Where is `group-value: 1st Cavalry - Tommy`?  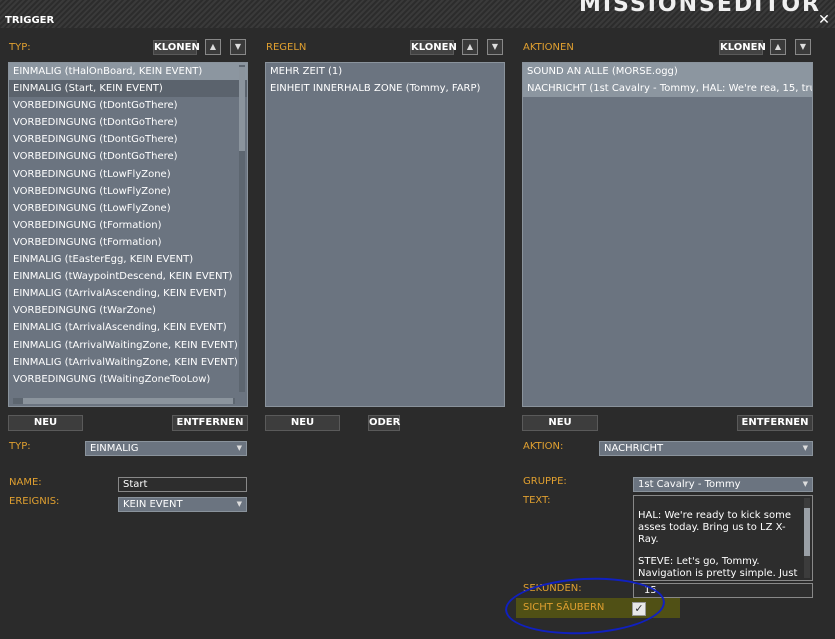
group-value: 1st Cavalry - Tommy is located at coordinates (689, 484).